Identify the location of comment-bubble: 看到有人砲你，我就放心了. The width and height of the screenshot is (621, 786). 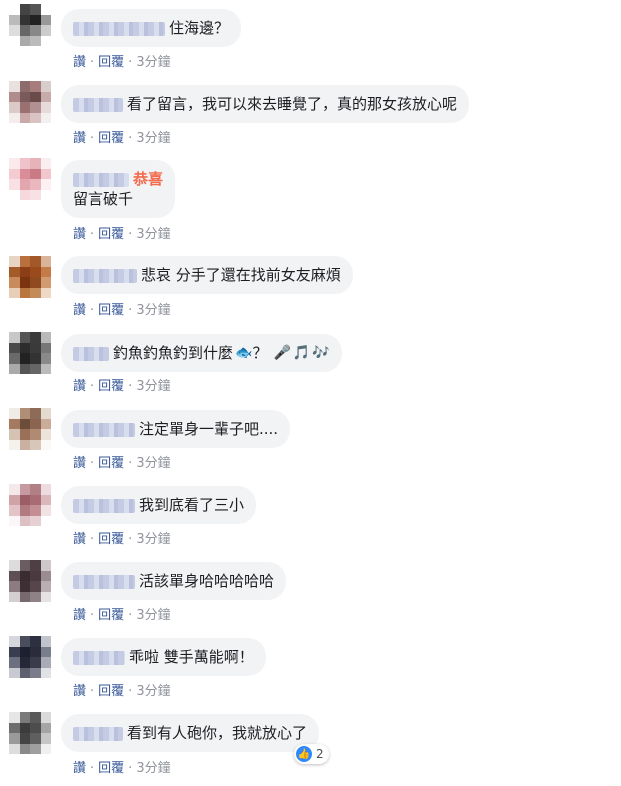
(190, 733).